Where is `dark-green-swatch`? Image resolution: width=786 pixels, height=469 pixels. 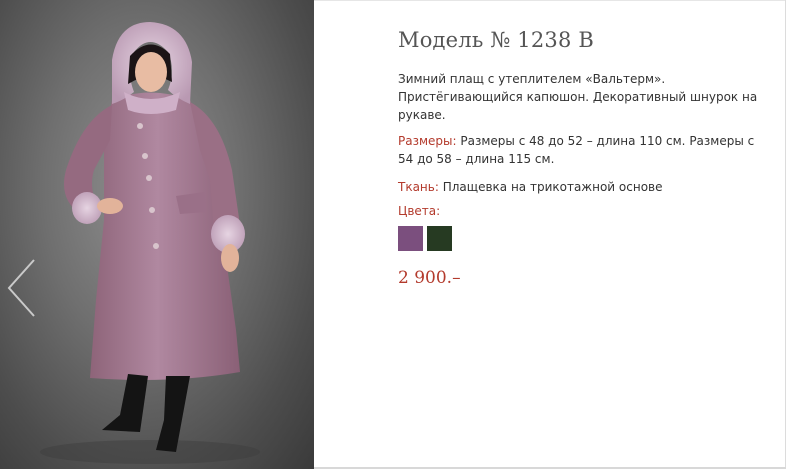 dark-green-swatch is located at coordinates (439, 238).